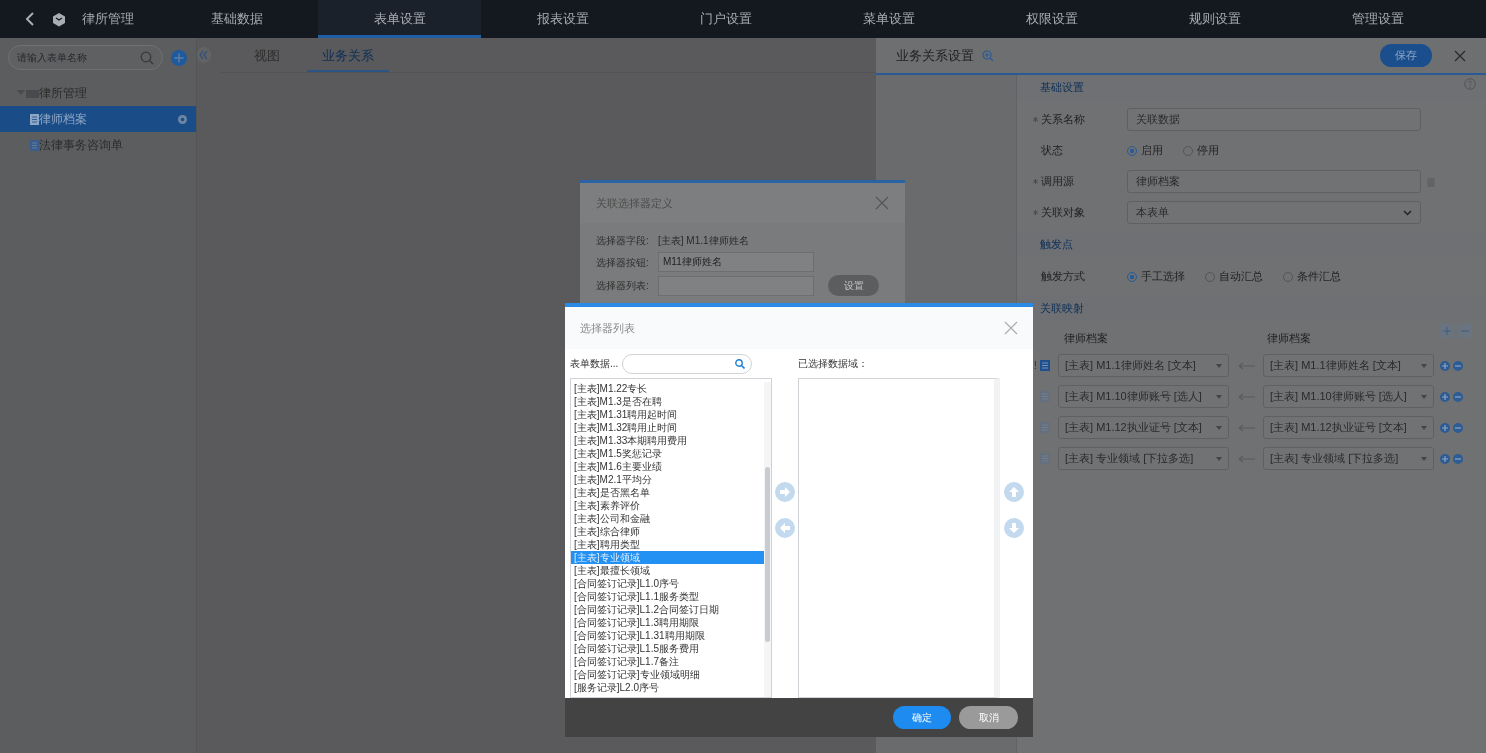 The height and width of the screenshot is (753, 1486). What do you see at coordinates (935, 55) in the screenshot?
I see `panel-title: 业务关系设置` at bounding box center [935, 55].